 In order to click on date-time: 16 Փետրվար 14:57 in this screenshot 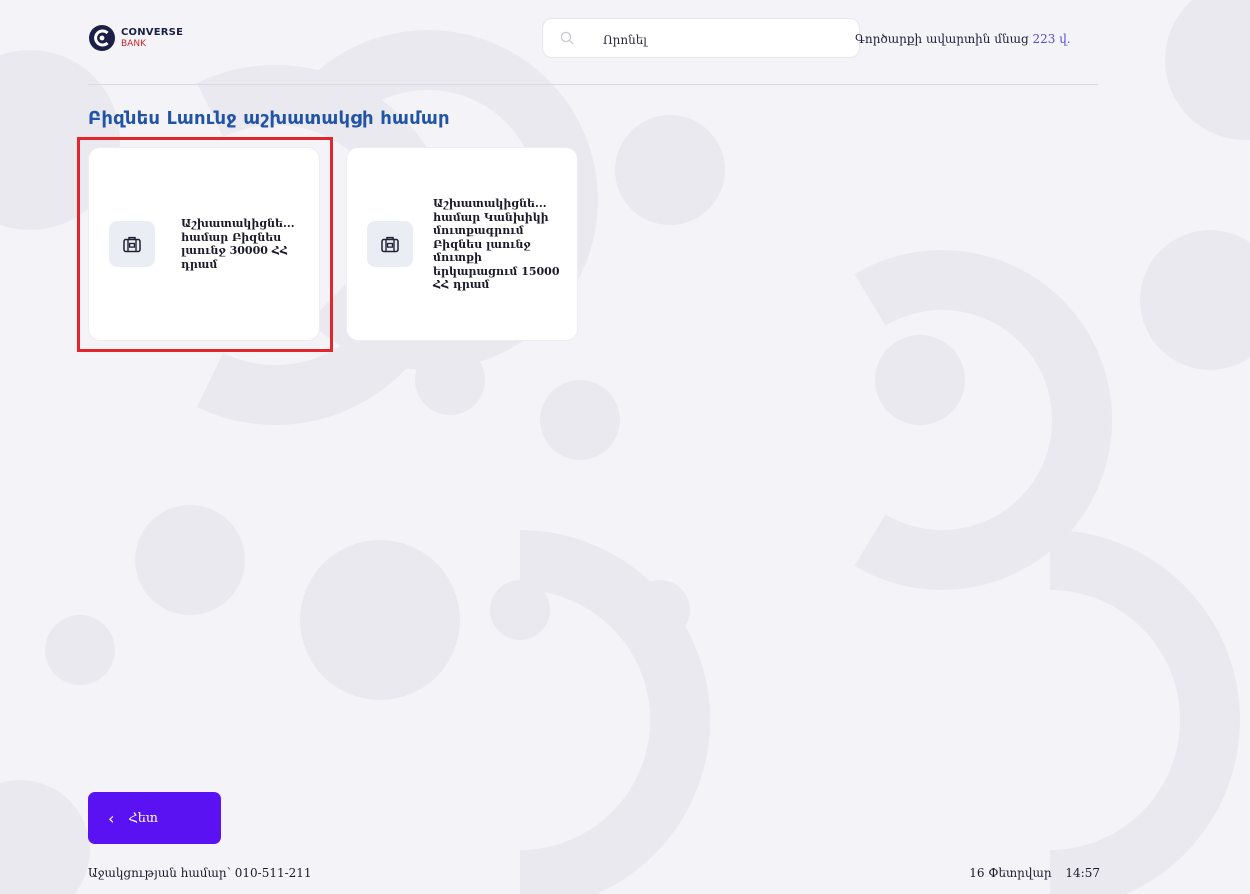, I will do `click(1034, 873)`.